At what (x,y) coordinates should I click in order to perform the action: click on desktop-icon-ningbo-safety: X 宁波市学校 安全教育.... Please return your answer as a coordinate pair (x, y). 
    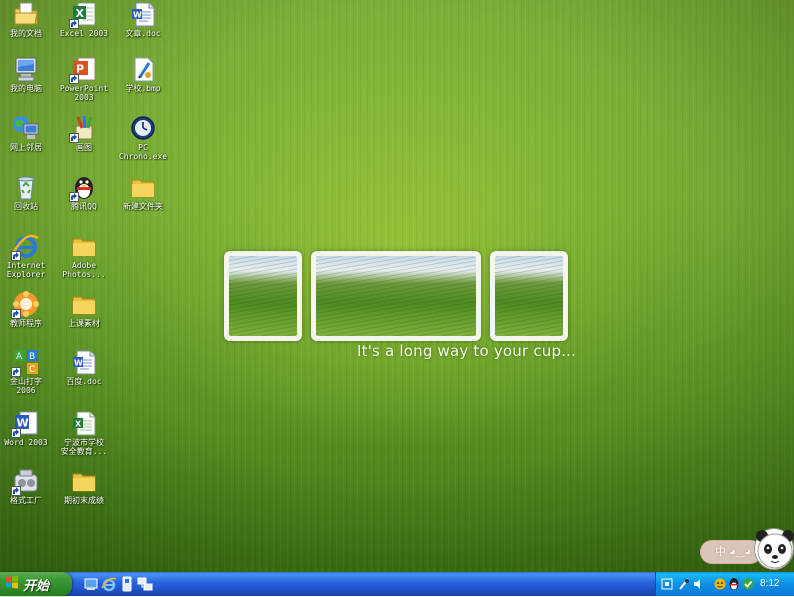
    Looking at the image, I should click on (84, 432).